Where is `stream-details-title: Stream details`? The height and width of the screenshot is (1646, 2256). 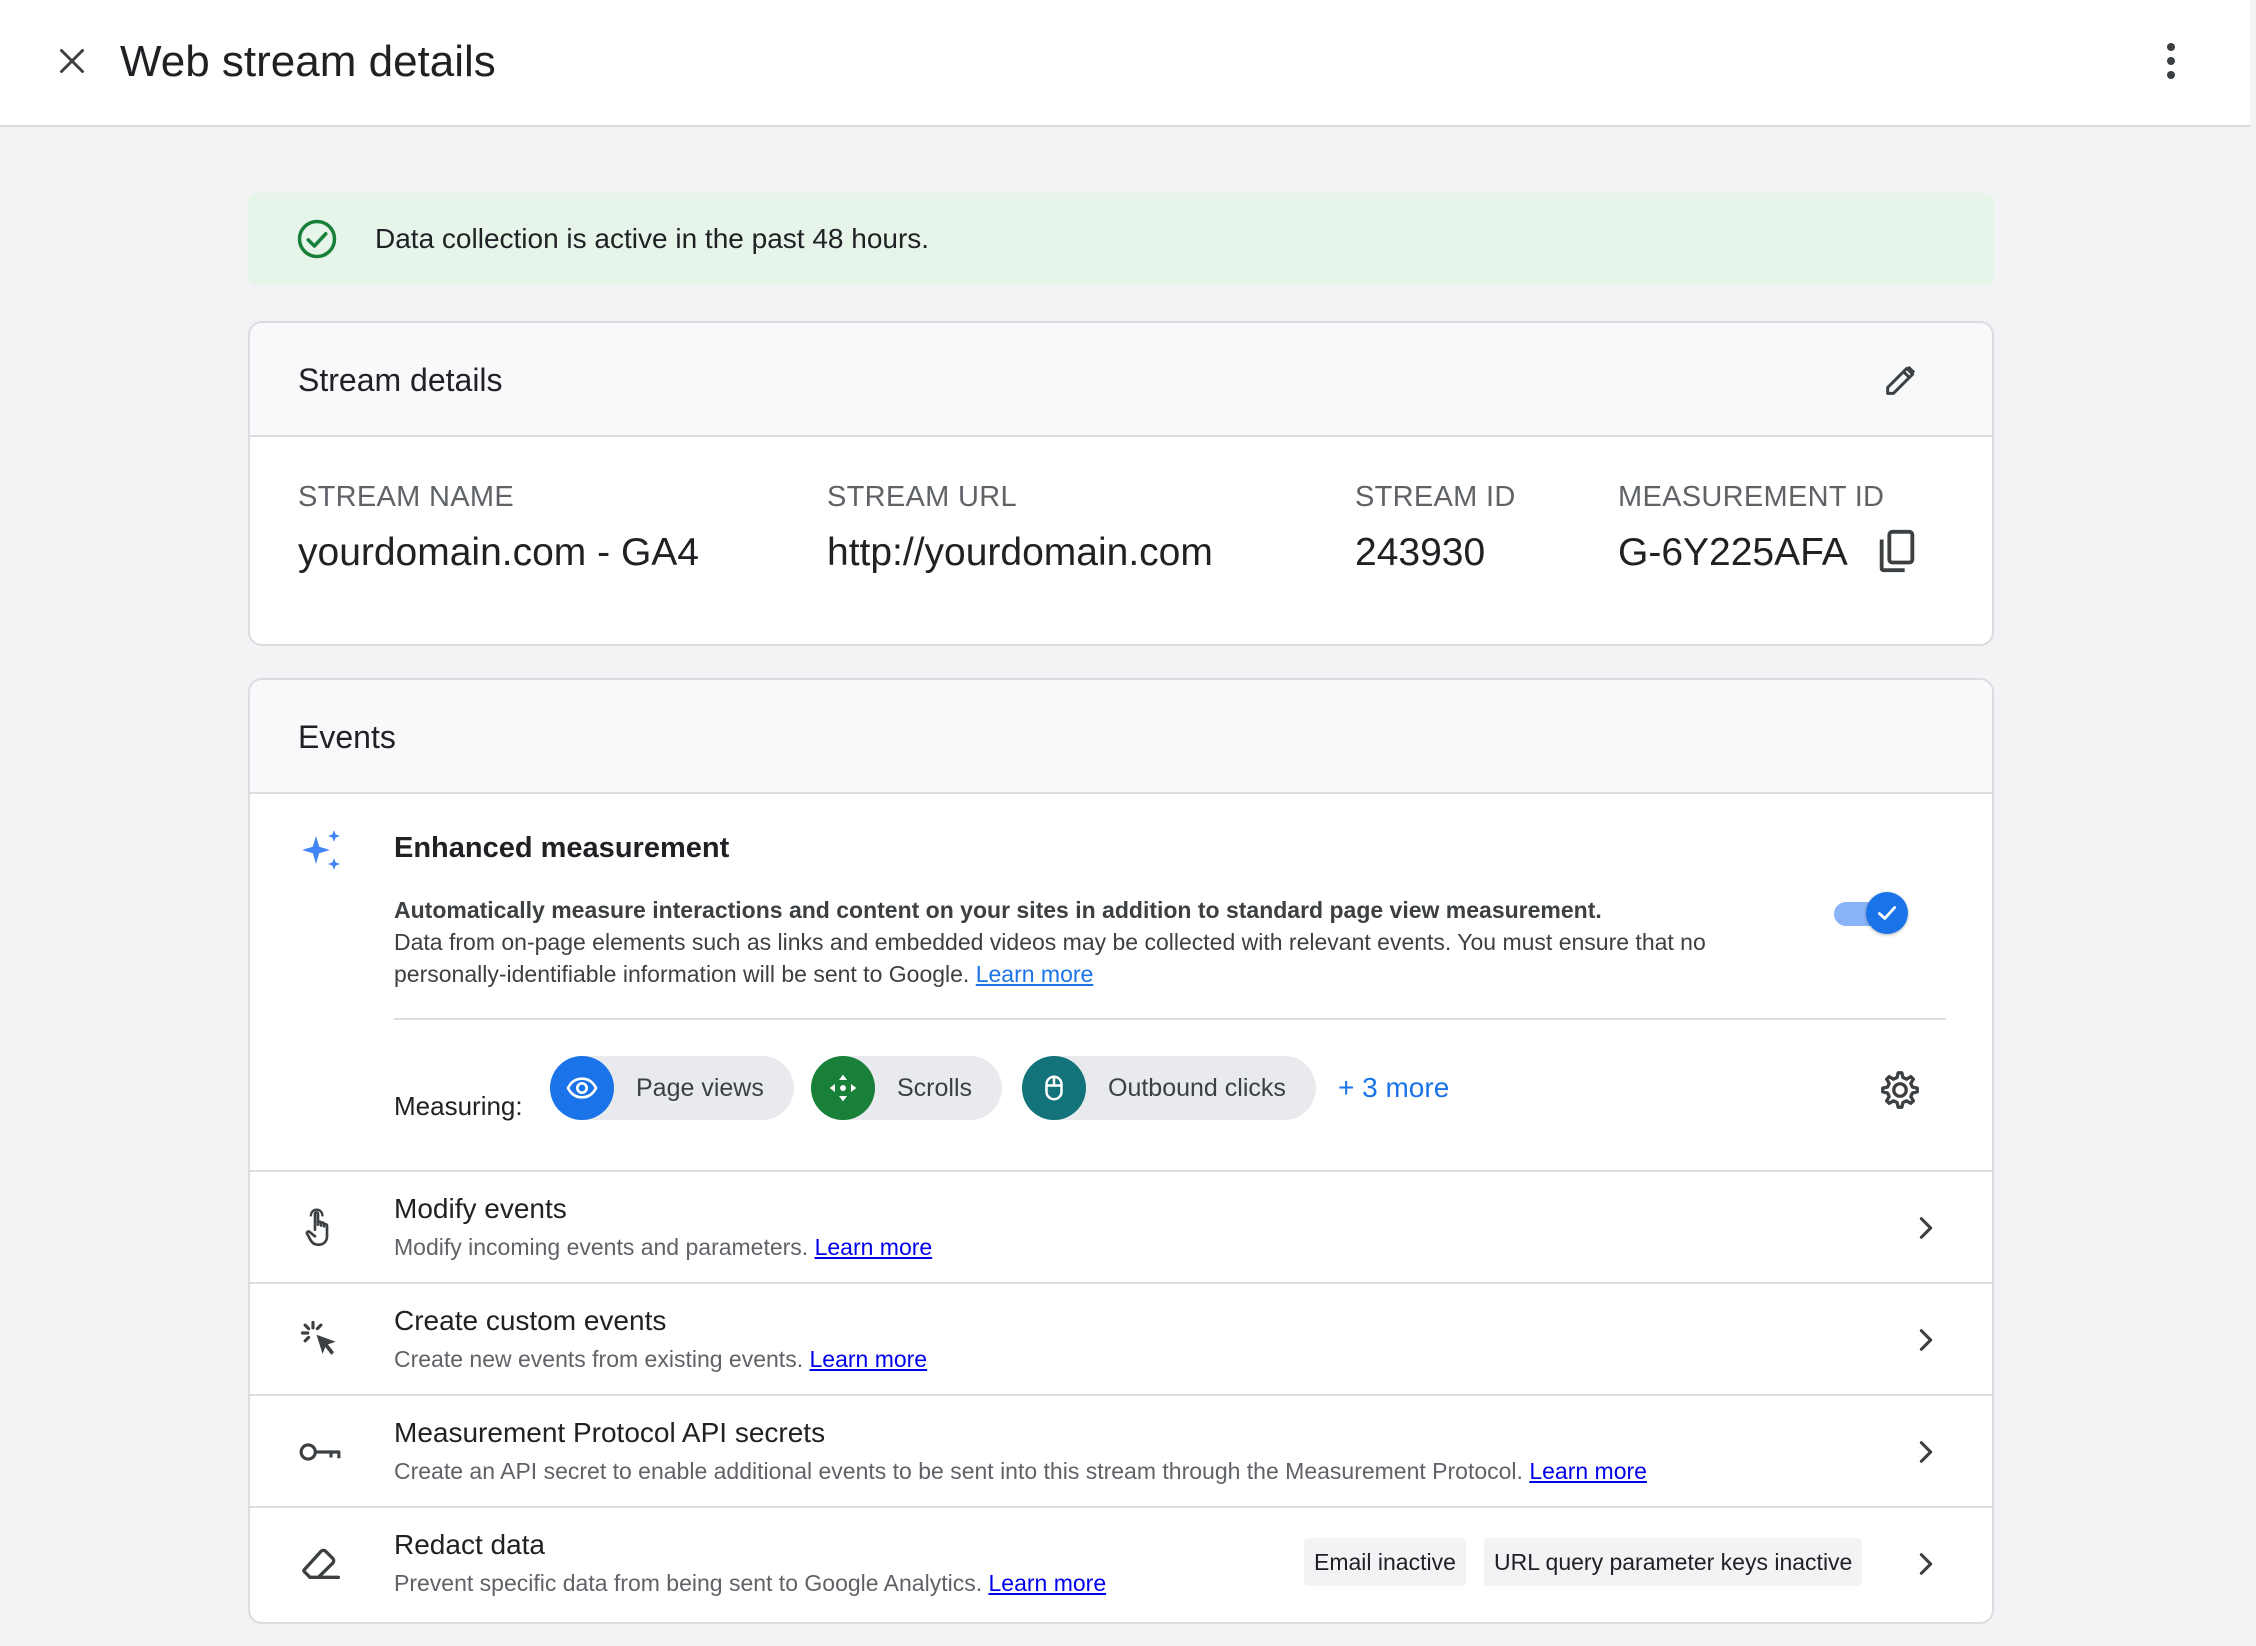 stream-details-title: Stream details is located at coordinates (400, 380).